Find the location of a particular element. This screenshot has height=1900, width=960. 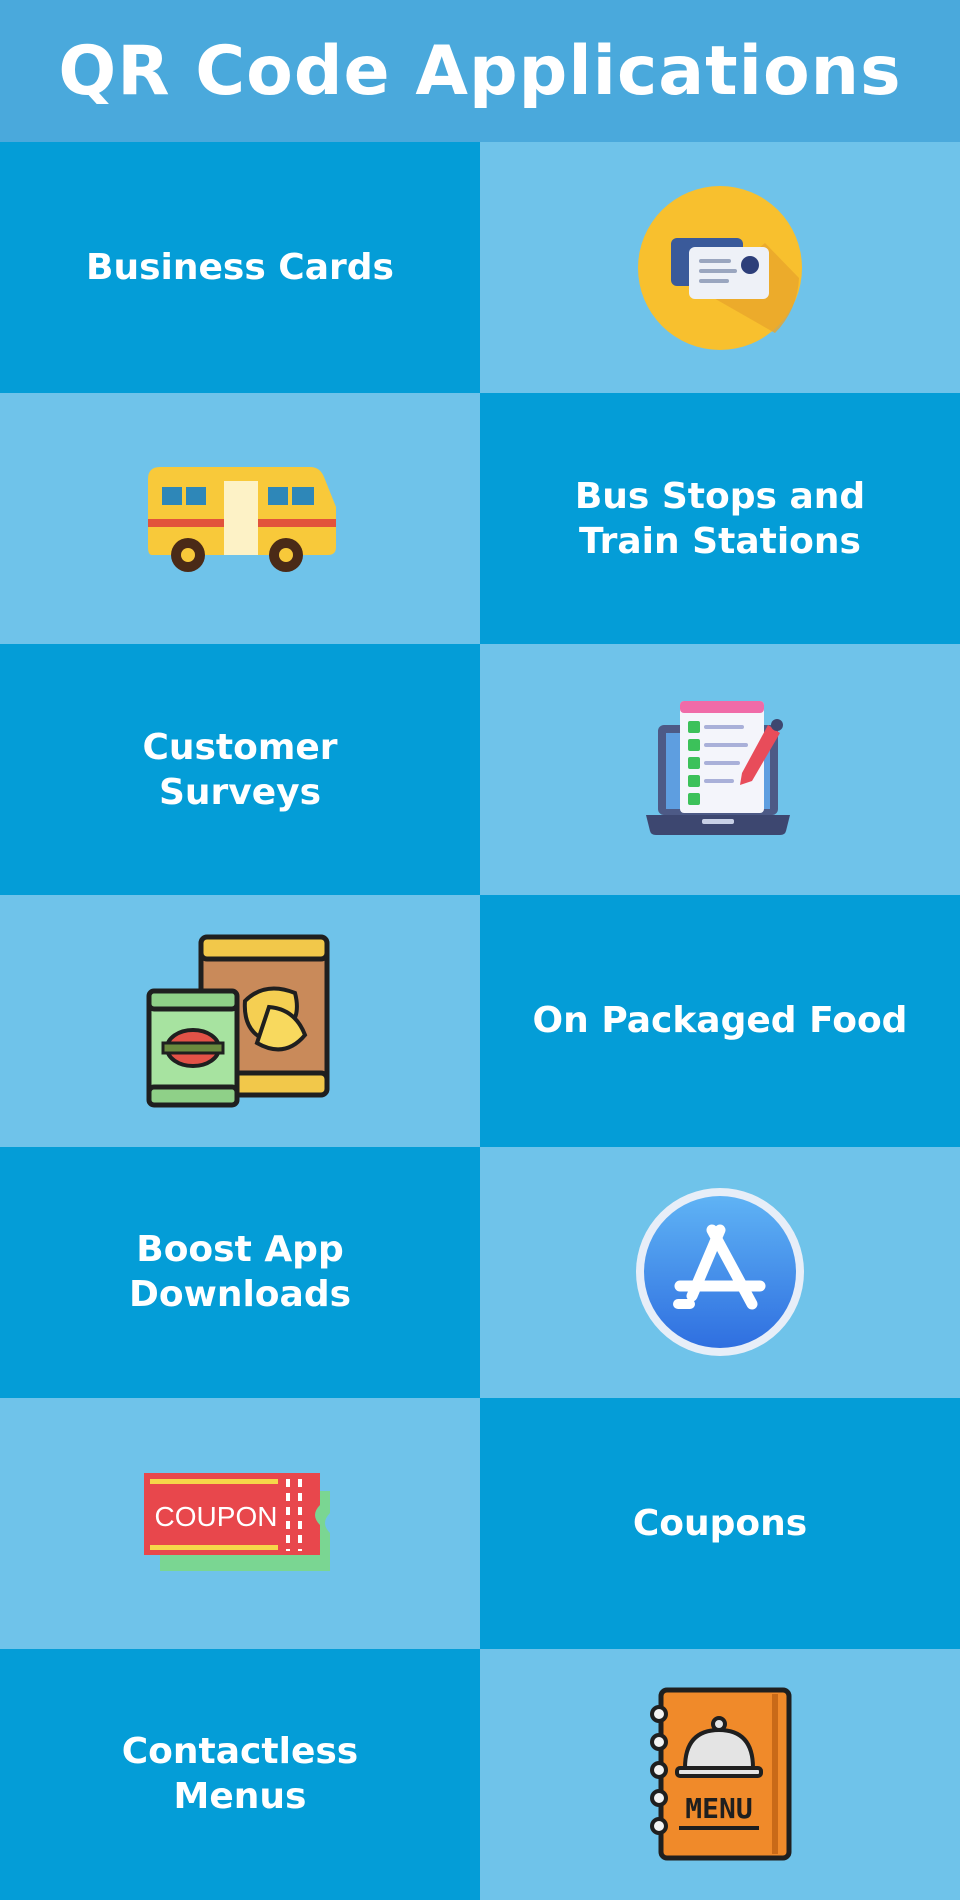

survey-laptop-icon is located at coordinates (718, 767).